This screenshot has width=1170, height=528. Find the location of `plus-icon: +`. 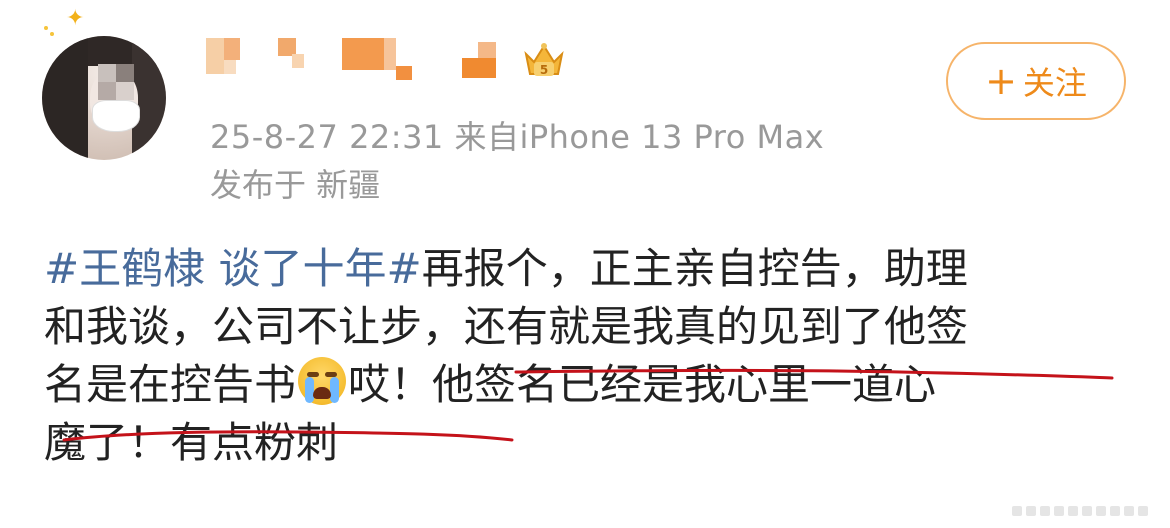

plus-icon: + is located at coordinates (1001, 81).